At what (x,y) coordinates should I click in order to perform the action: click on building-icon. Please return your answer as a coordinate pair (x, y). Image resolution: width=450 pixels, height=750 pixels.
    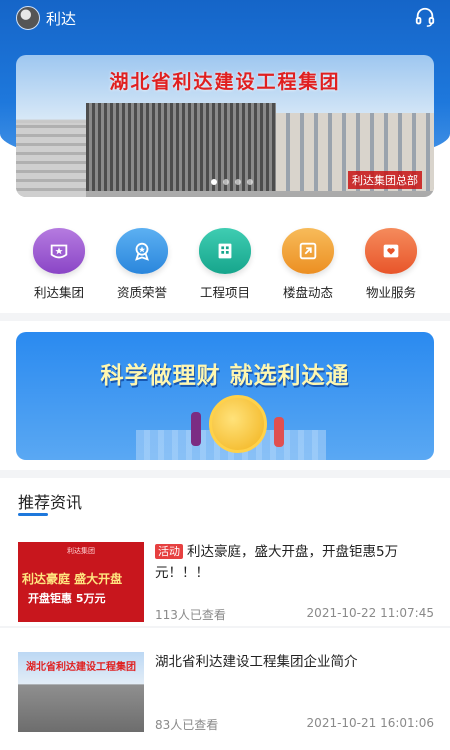
    Looking at the image, I should click on (225, 251).